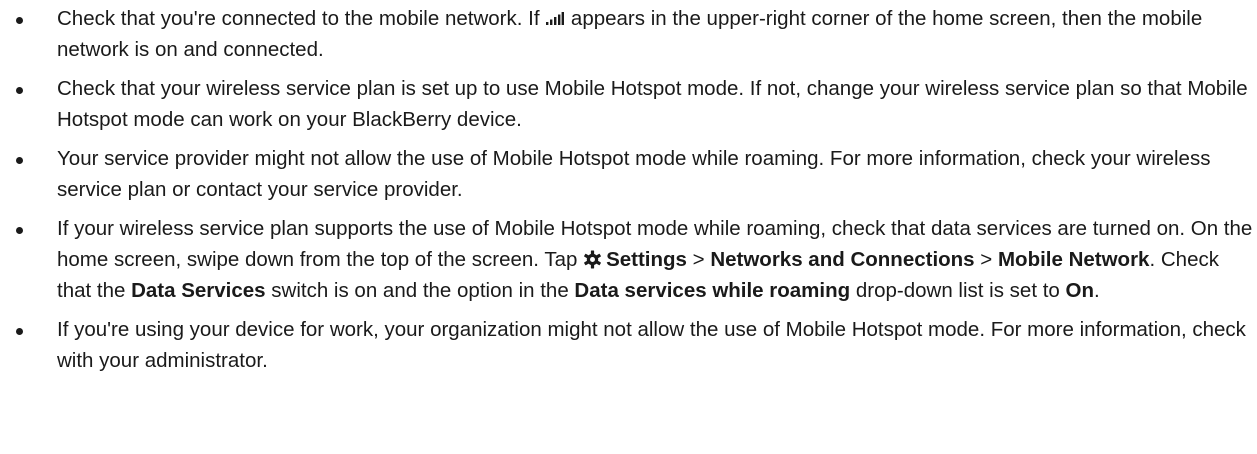 Image resolution: width=1257 pixels, height=454 pixels. What do you see at coordinates (592, 259) in the screenshot?
I see `gear-icon` at bounding box center [592, 259].